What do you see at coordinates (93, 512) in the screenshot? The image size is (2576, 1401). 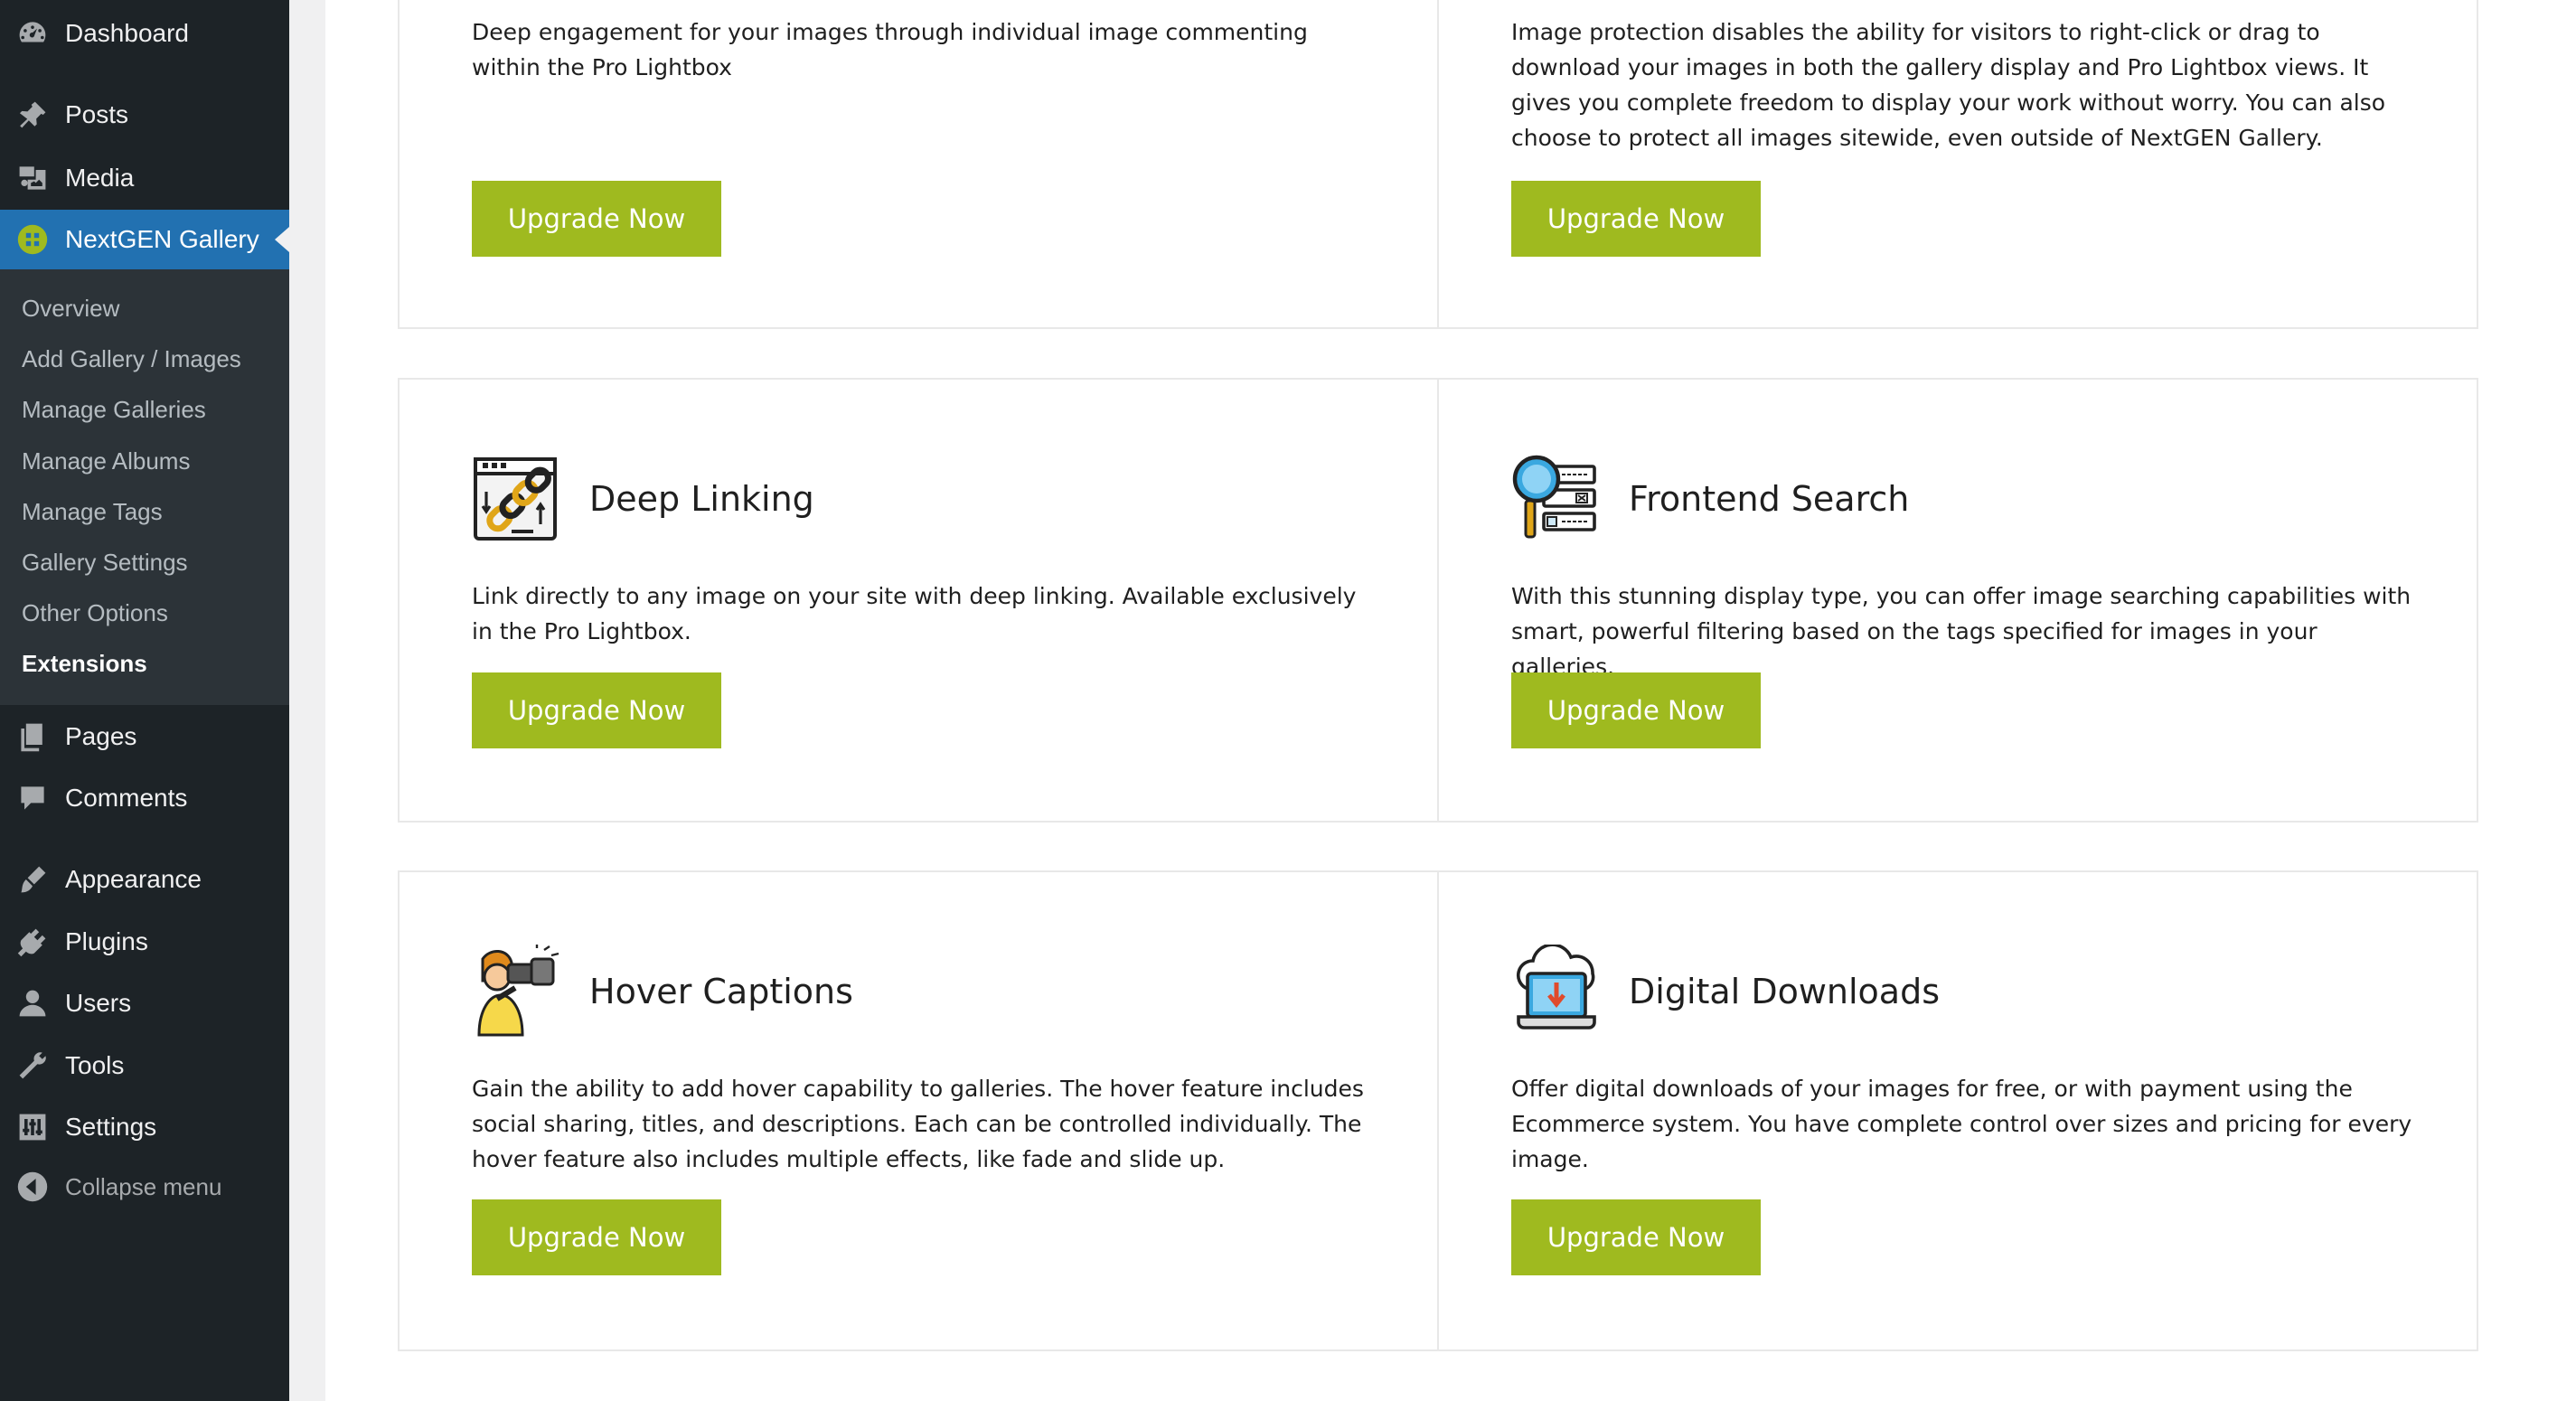 I see `submenu-item-manage-tags: Manage Tags` at bounding box center [93, 512].